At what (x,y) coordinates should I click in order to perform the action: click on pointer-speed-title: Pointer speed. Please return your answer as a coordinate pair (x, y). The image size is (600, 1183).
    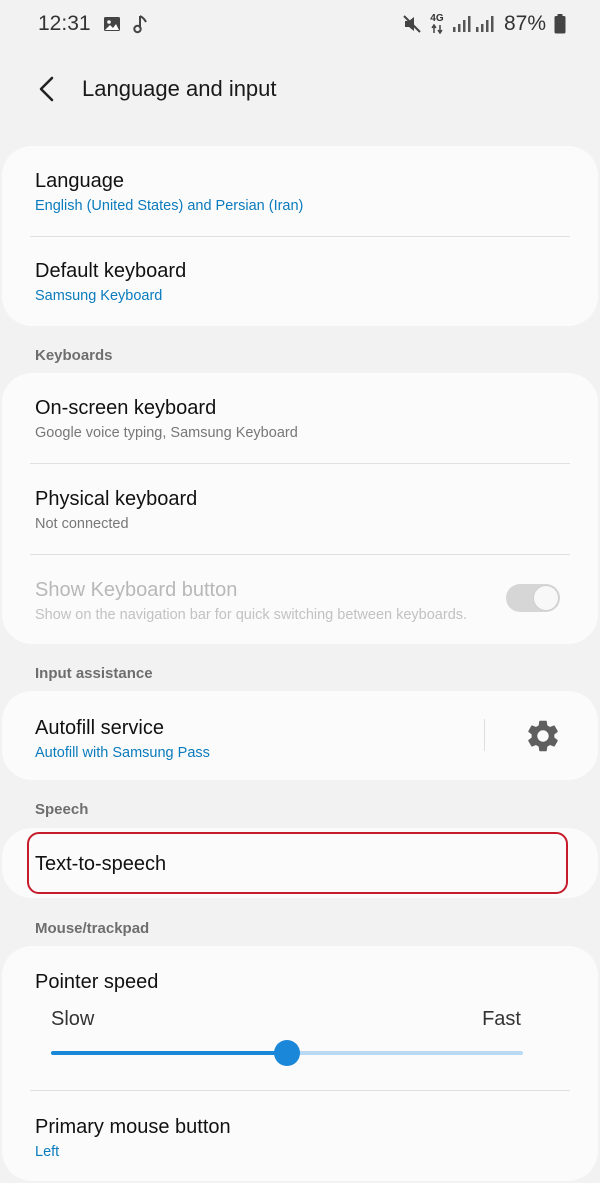
    Looking at the image, I should click on (97, 982).